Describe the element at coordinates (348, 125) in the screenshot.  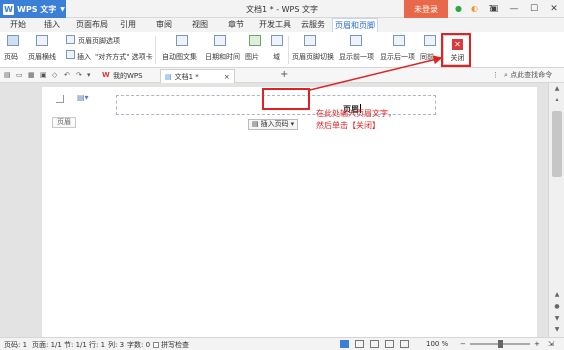
I see `annotation-line-2: 然后单击【关闭】` at that location.